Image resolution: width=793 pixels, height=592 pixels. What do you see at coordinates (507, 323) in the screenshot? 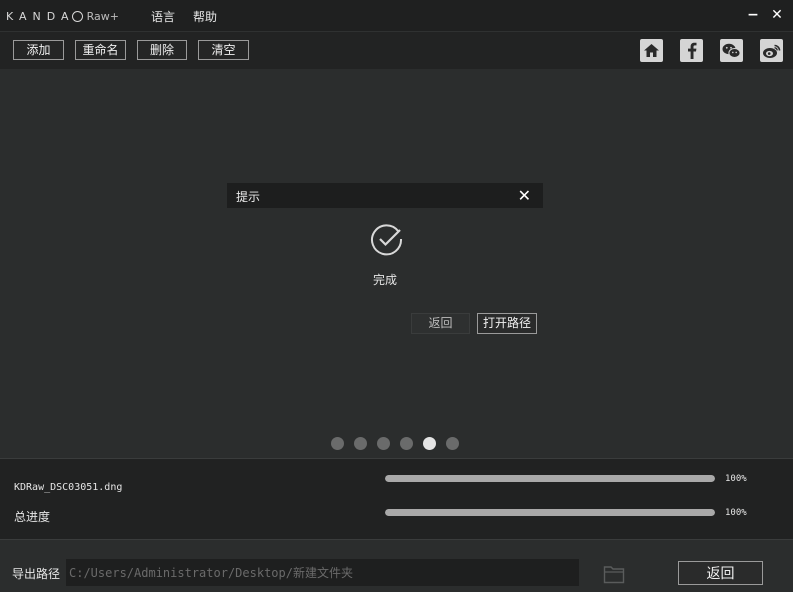
I see `open-path-button: 打开路径` at bounding box center [507, 323].